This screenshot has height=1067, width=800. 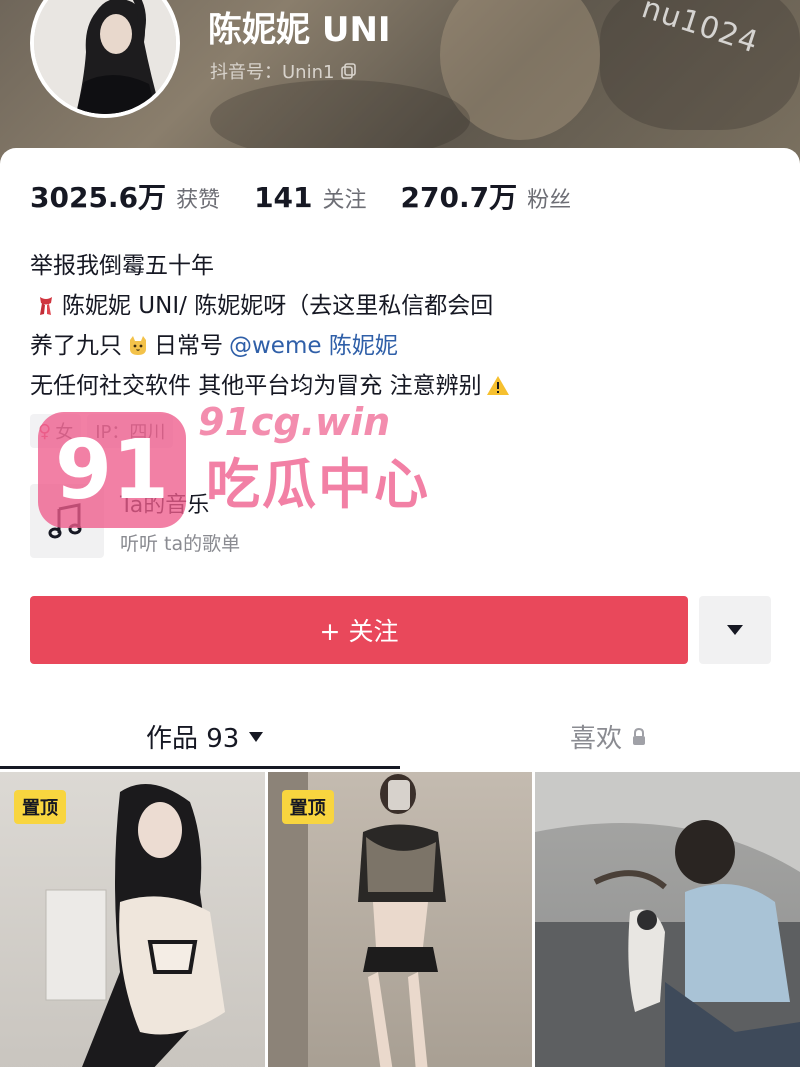 What do you see at coordinates (188, 346) in the screenshot?
I see `bio-line-text: 日常号` at bounding box center [188, 346].